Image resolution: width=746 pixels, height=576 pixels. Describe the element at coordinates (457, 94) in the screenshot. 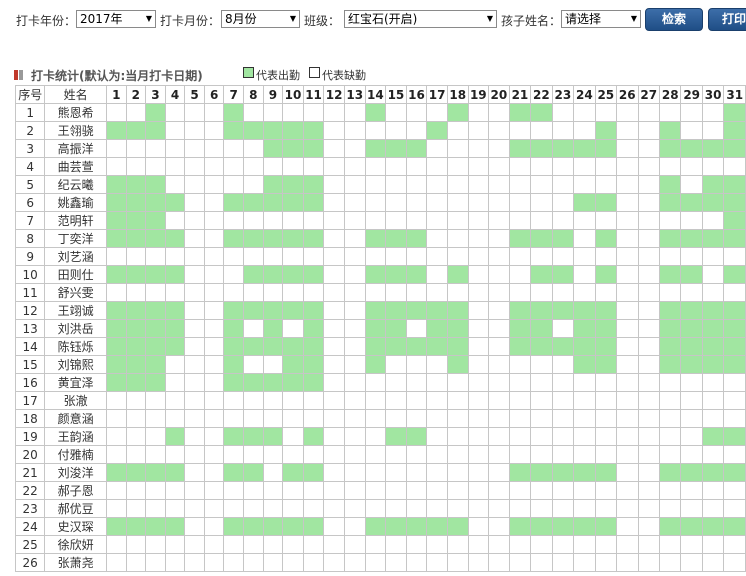

I see `header-day: 18` at that location.